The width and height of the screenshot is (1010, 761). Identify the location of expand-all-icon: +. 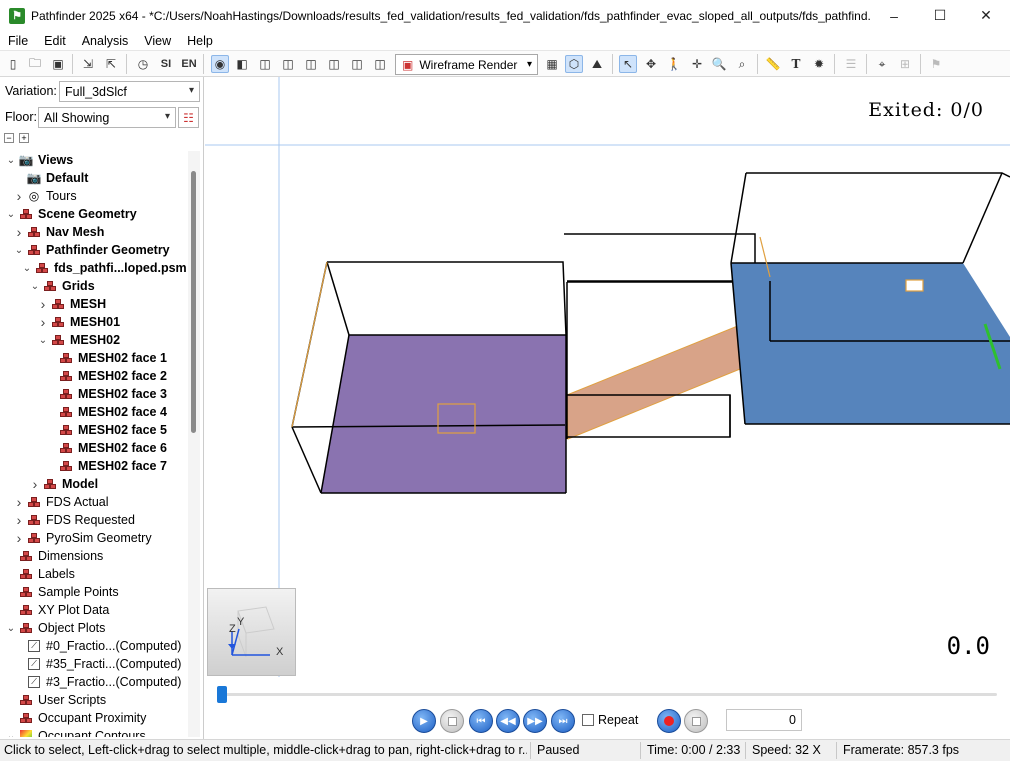
(24, 138).